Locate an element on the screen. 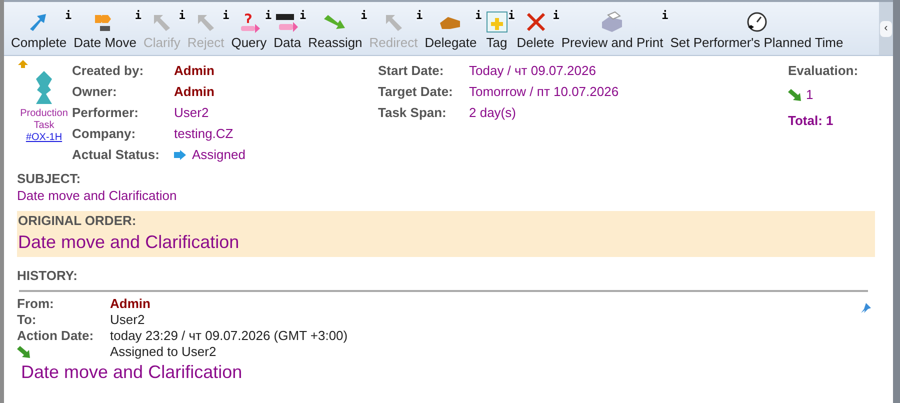 The height and width of the screenshot is (403, 900). toolbar-button: i Query is located at coordinates (249, 31).